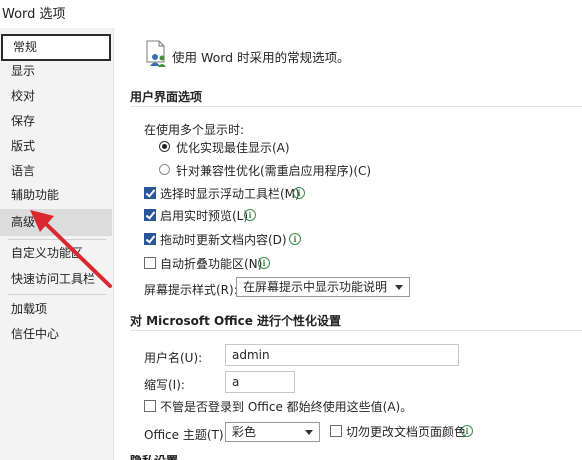  What do you see at coordinates (56, 171) in the screenshot?
I see `sidebar-item-language: 语言` at bounding box center [56, 171].